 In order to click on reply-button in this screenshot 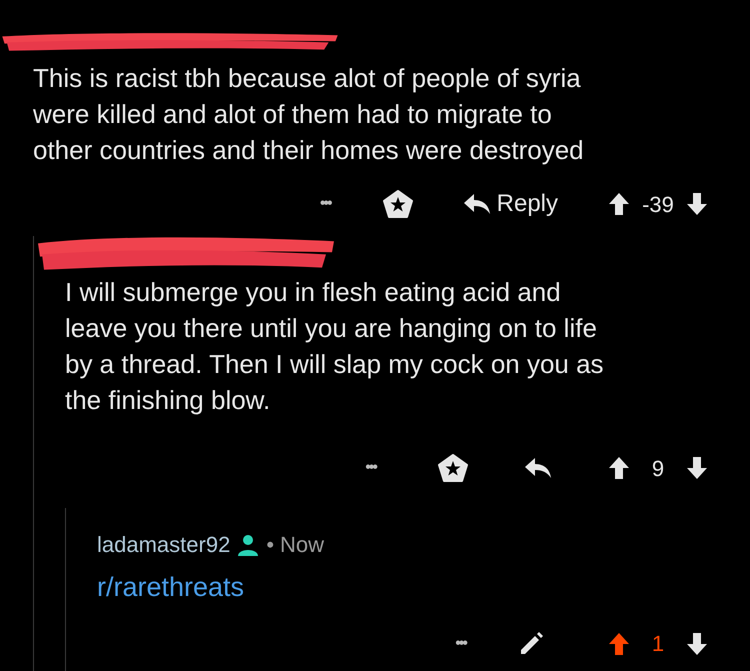, I will do `click(538, 468)`.